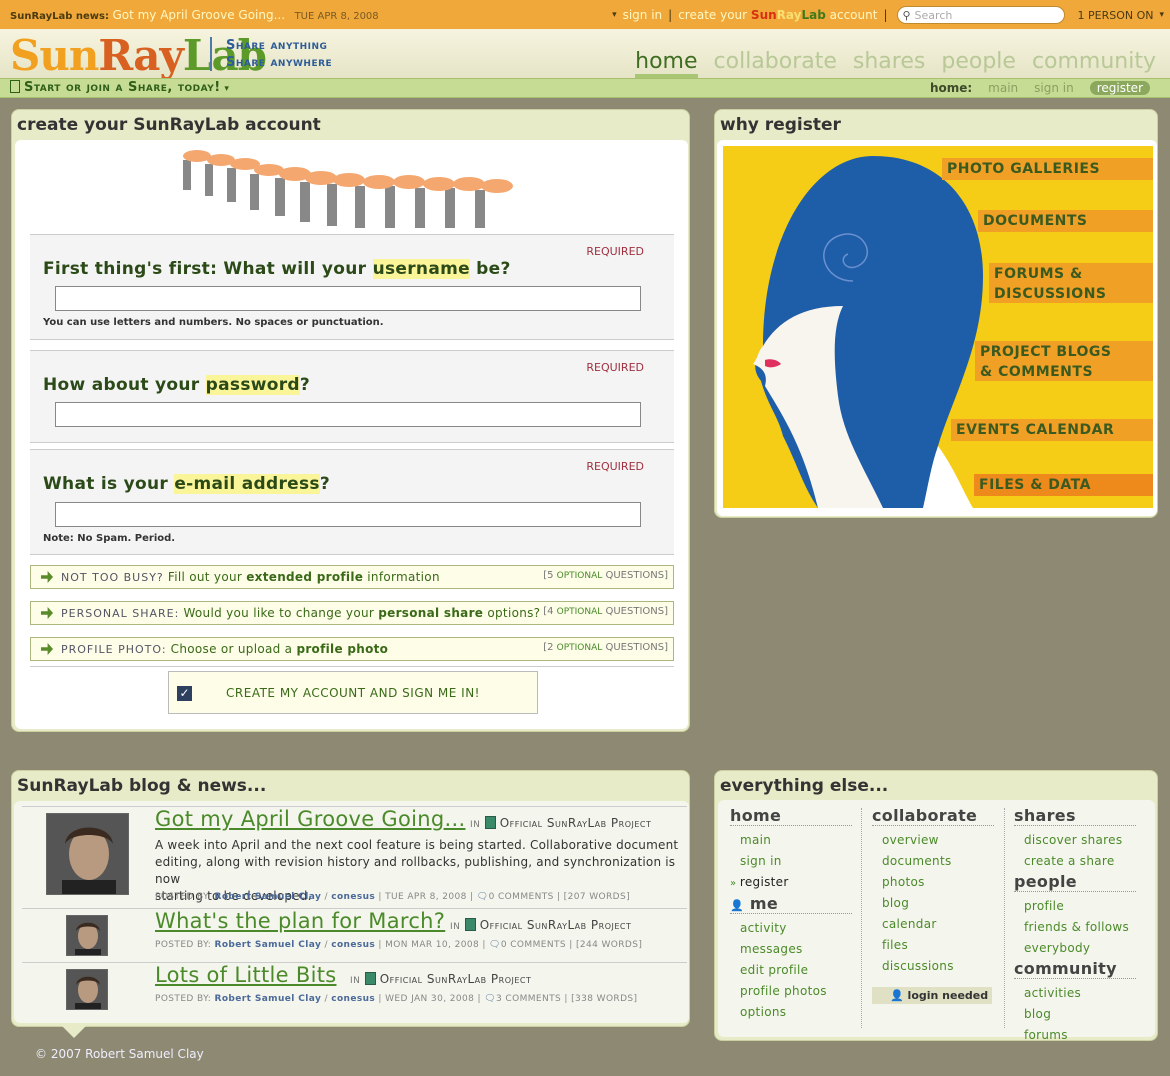 The image size is (1170, 1076). Describe the element at coordinates (791, 861) in the screenshot. I see `map-sign-in: sign in` at that location.